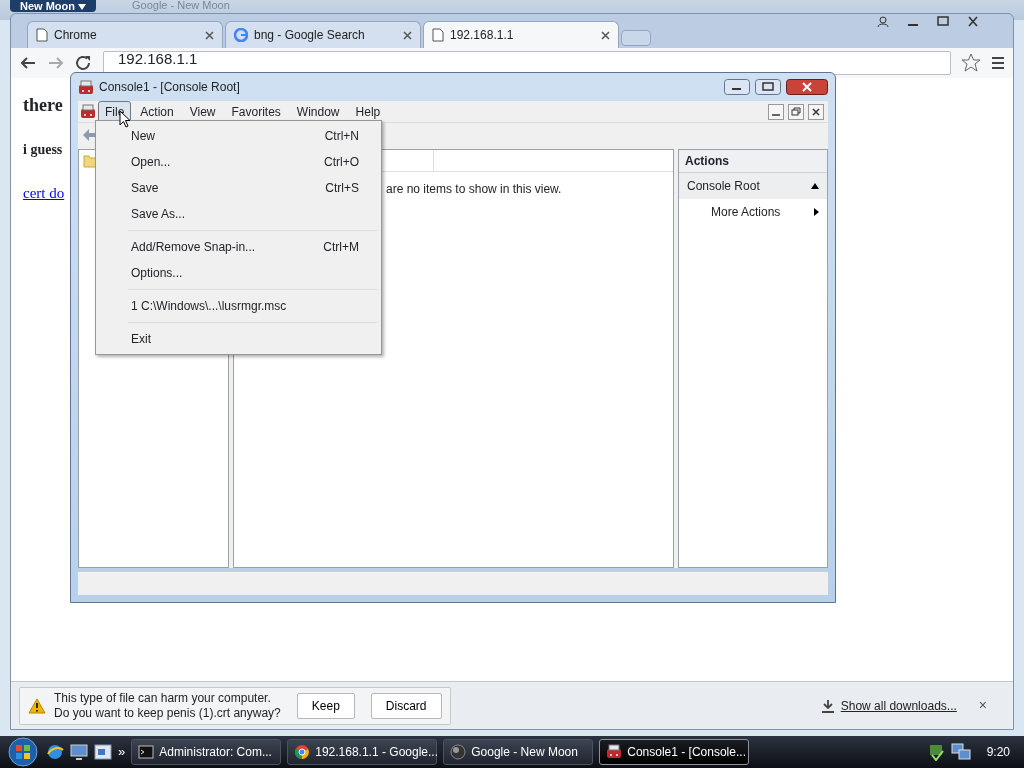  What do you see at coordinates (302, 752) in the screenshot?
I see `browser-icon` at bounding box center [302, 752].